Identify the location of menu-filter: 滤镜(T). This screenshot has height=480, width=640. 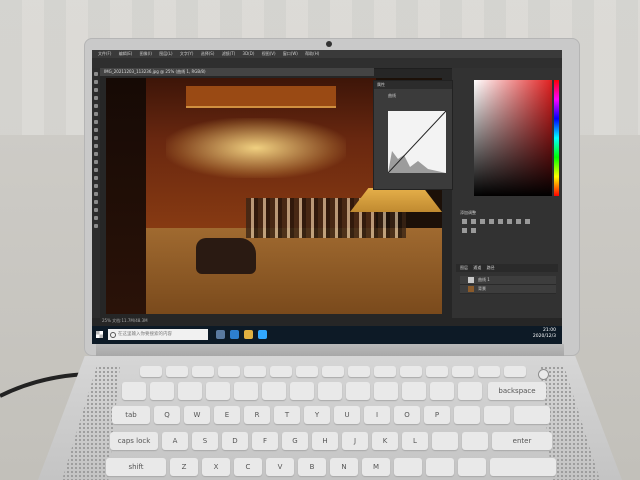
(229, 53).